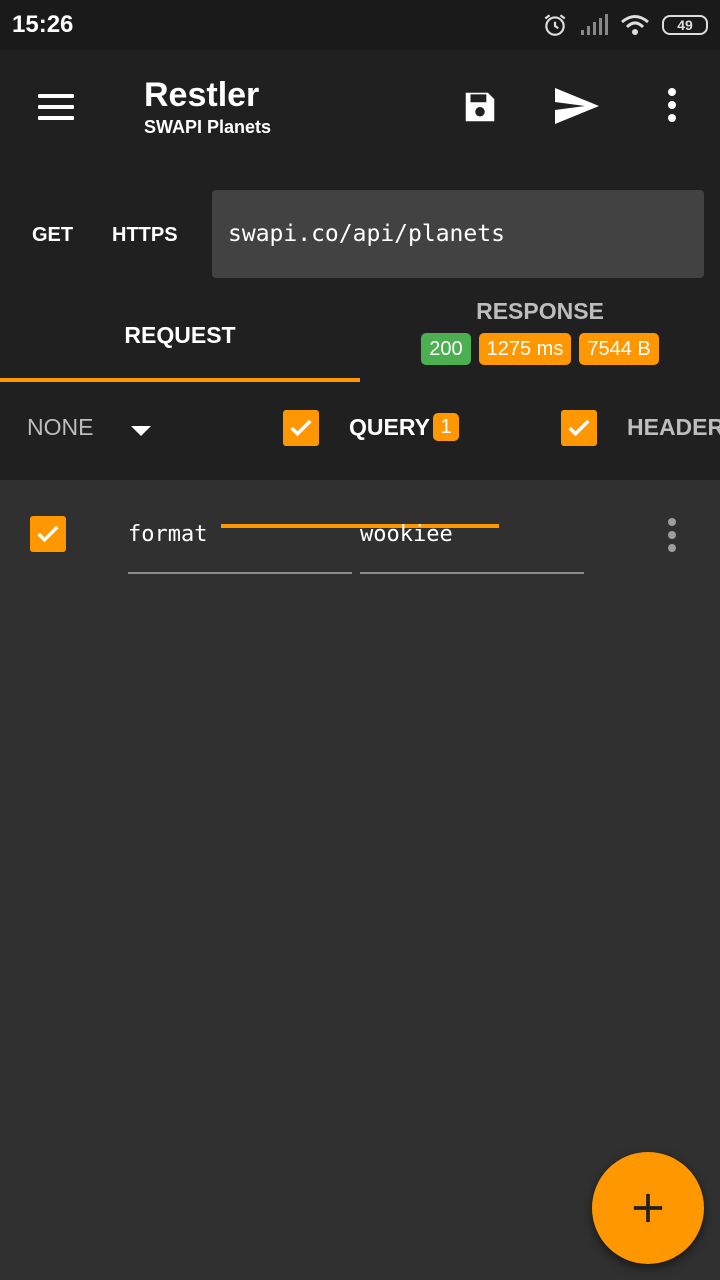  Describe the element at coordinates (555, 25) in the screenshot. I see `alarm-icon` at that location.